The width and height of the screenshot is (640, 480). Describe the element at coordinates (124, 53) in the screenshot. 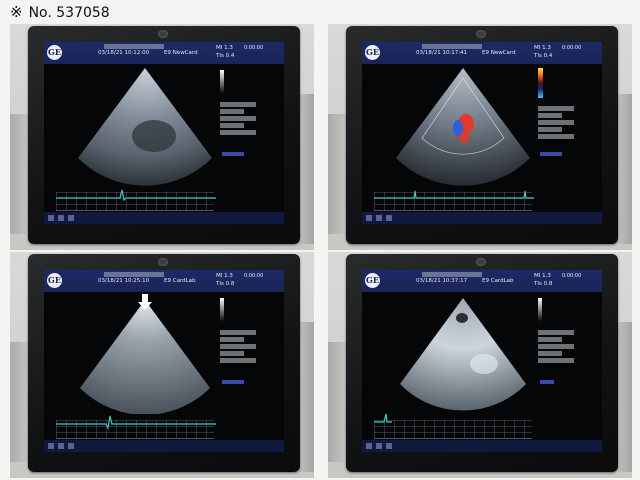

I see `exam-timestamp: 03/18/21 10:12:00` at that location.